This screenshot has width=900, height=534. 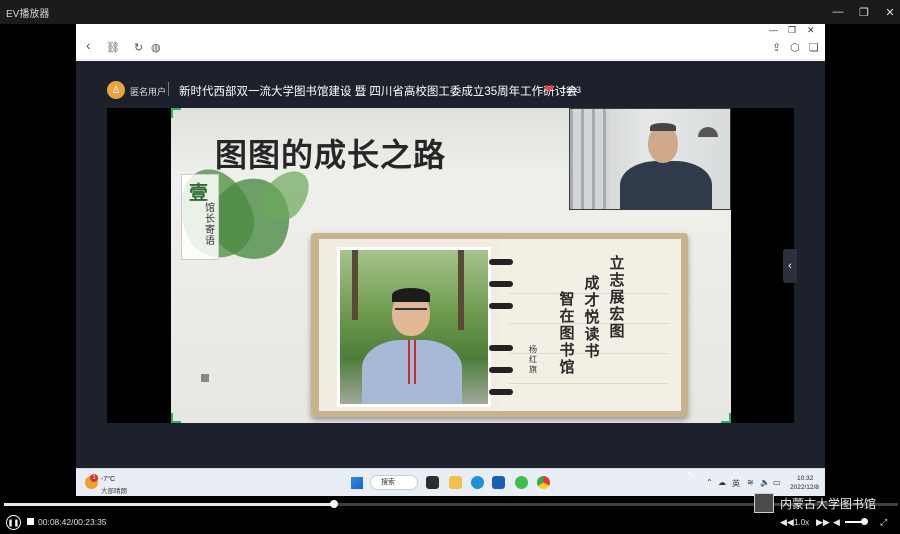 What do you see at coordinates (30, 521) in the screenshot?
I see `stop-button` at bounding box center [30, 521].